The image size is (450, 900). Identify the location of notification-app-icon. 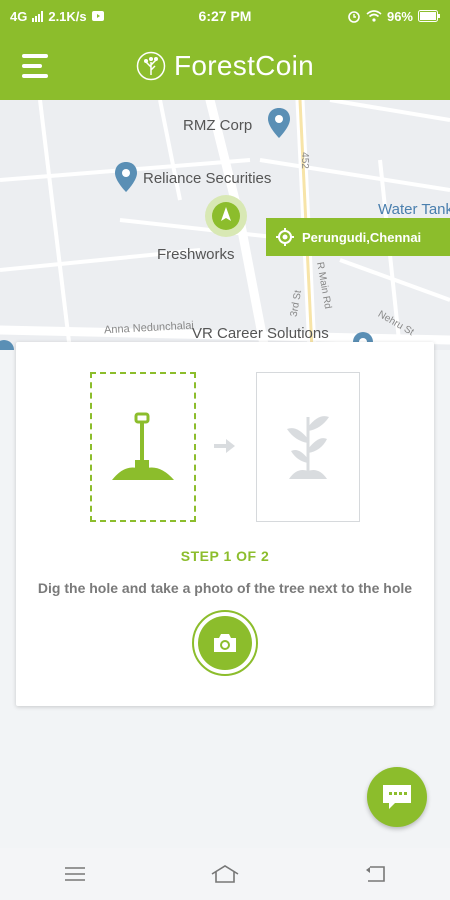
(97, 16).